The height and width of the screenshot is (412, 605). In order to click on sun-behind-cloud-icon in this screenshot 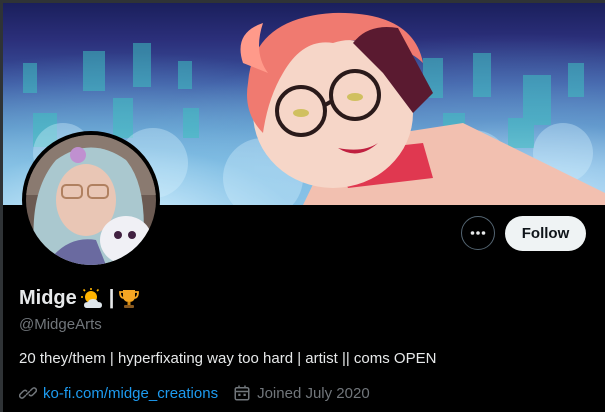, I will do `click(91, 297)`.